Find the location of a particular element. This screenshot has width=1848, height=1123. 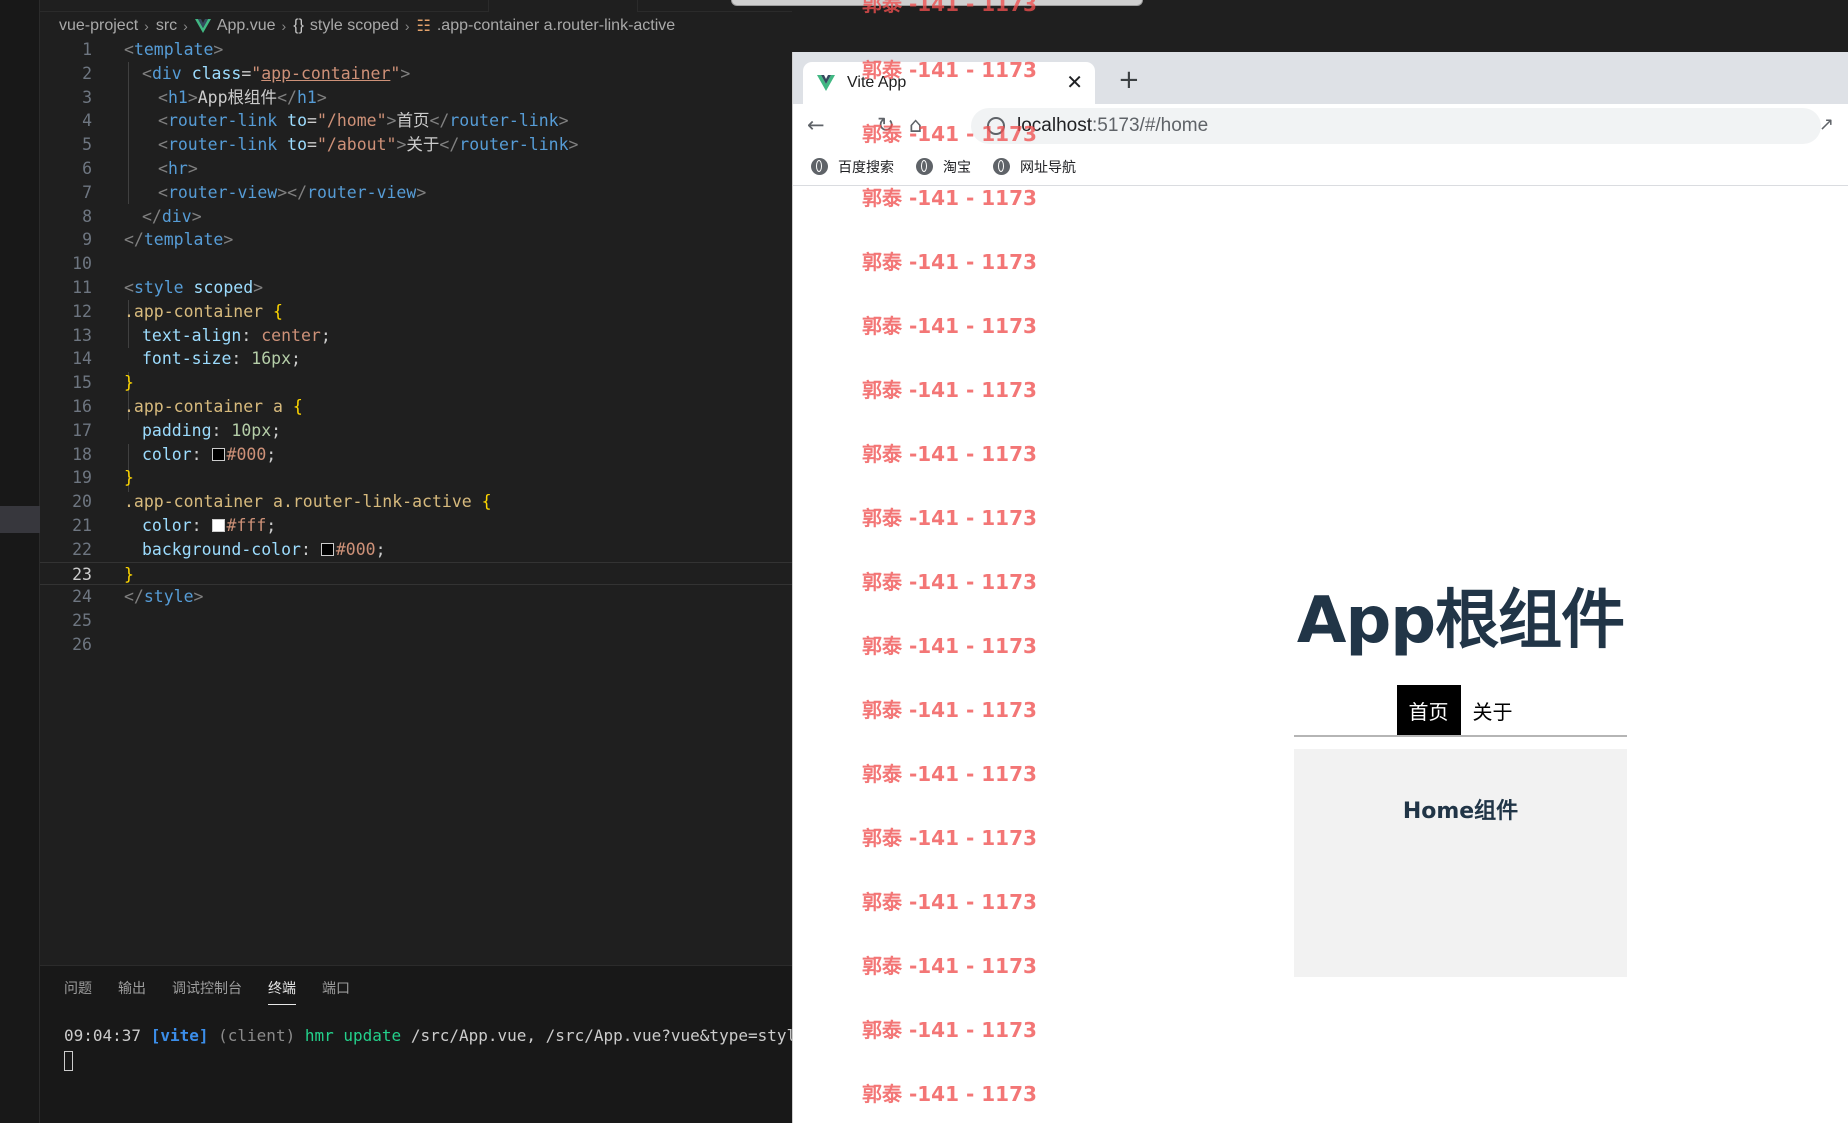

line-text: </template> is located at coordinates (179, 240).